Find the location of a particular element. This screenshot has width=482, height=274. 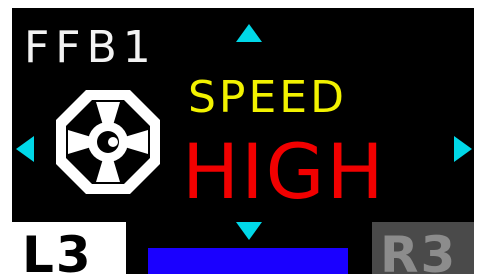

l3-button: L3 is located at coordinates (69, 248).